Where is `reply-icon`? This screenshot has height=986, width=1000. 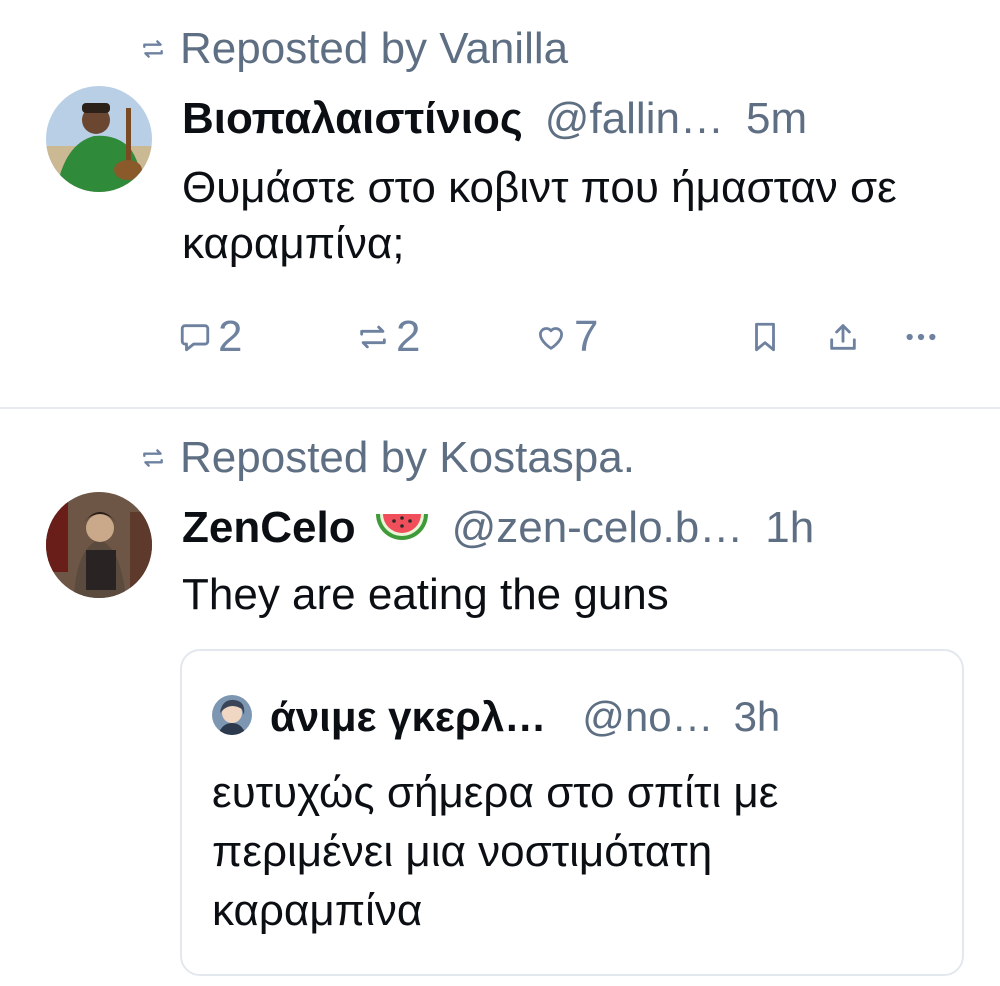 reply-icon is located at coordinates (195, 338).